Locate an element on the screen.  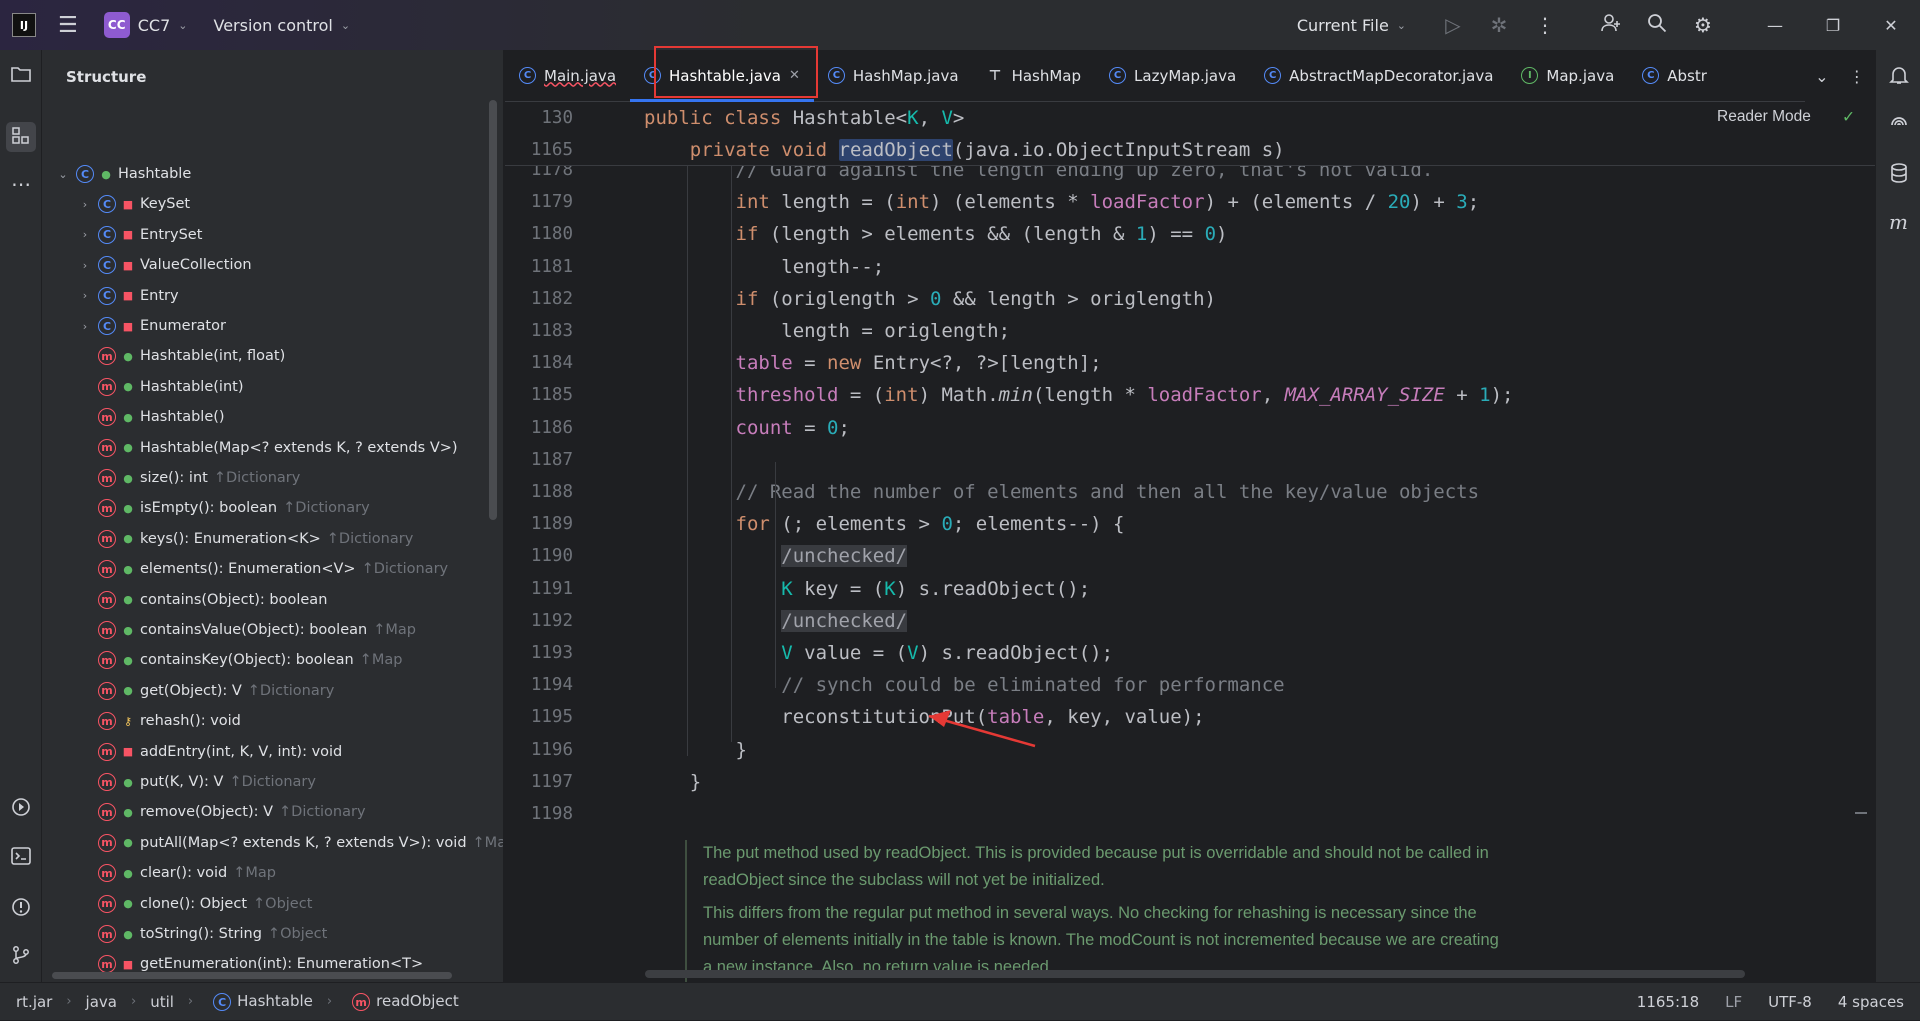
tab-lazymap-java: C LazyMap.java is located at coordinates (1172, 76).